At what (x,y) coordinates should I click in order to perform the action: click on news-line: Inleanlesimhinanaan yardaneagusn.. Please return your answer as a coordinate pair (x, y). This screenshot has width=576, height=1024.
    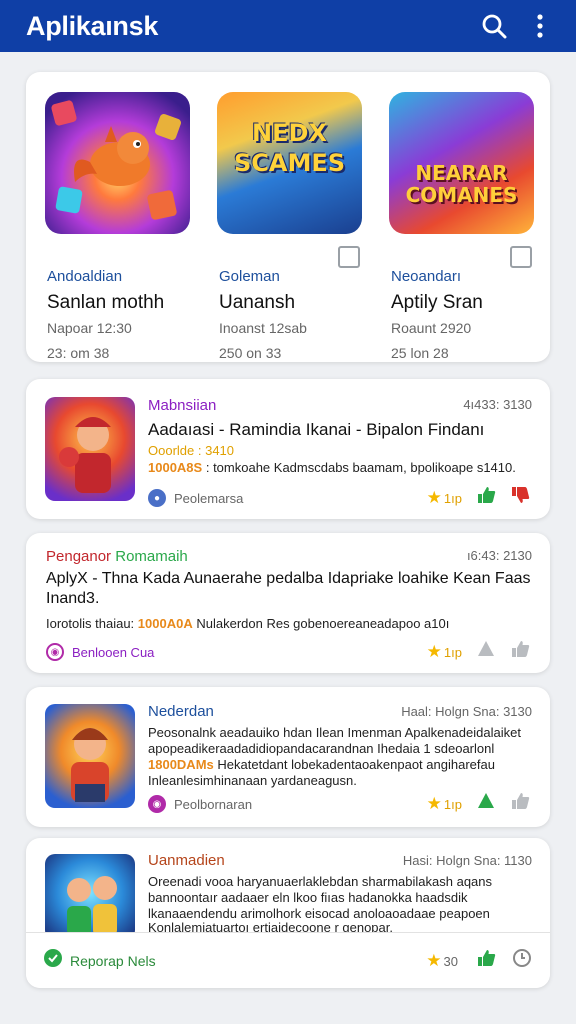
    Looking at the image, I should click on (252, 780).